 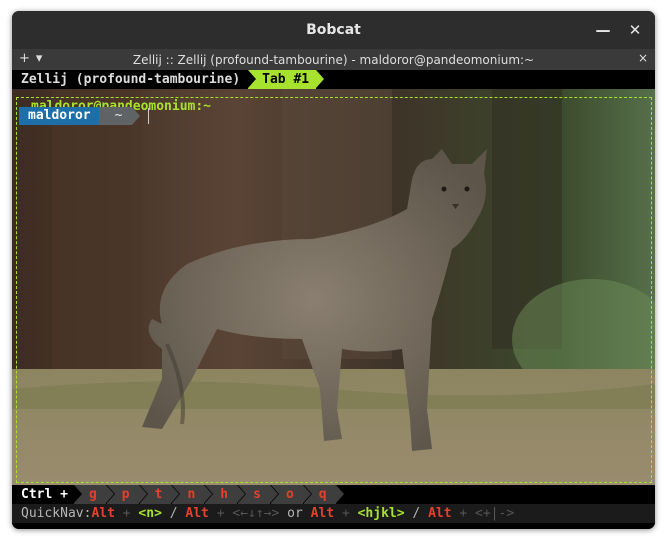 I want to click on quicknav-key-n: <n>, so click(x=150, y=513).